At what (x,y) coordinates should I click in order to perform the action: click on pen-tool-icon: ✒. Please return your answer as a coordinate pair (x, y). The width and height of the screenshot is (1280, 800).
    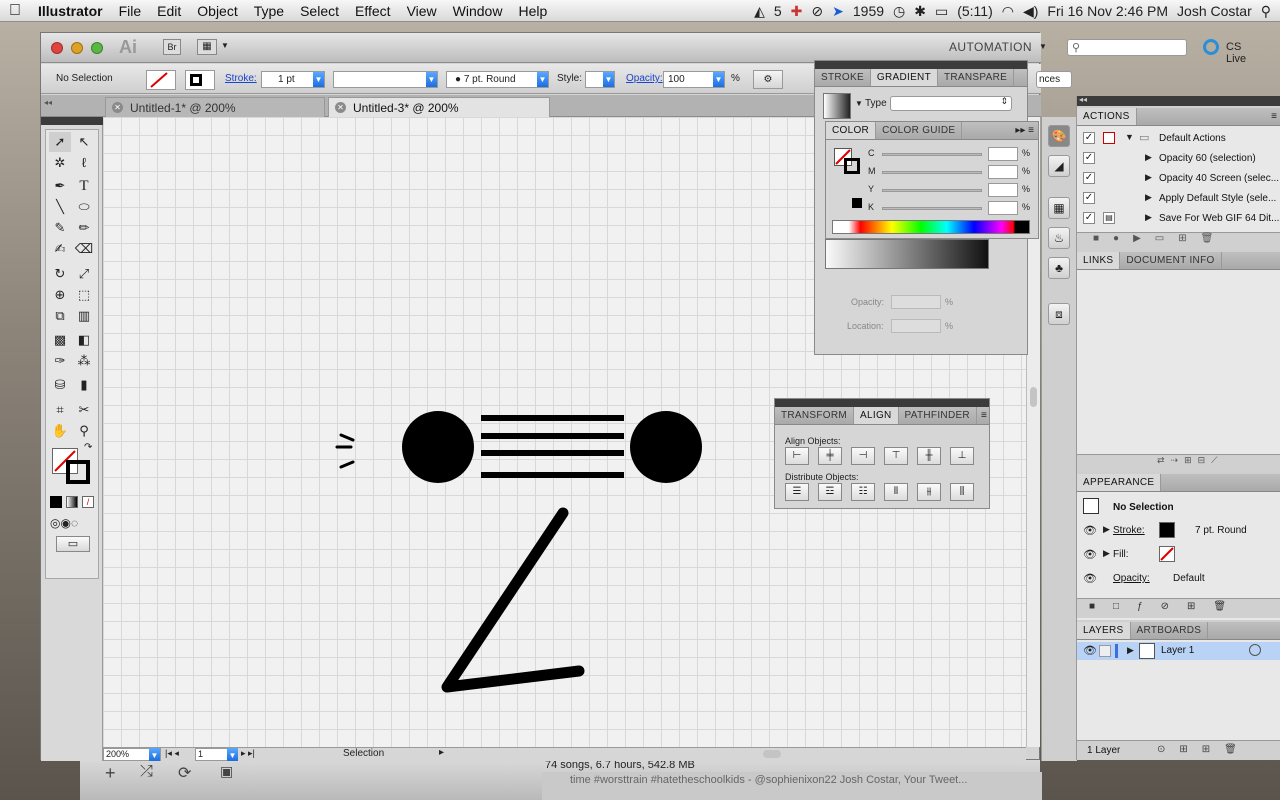
    Looking at the image, I should click on (60, 186).